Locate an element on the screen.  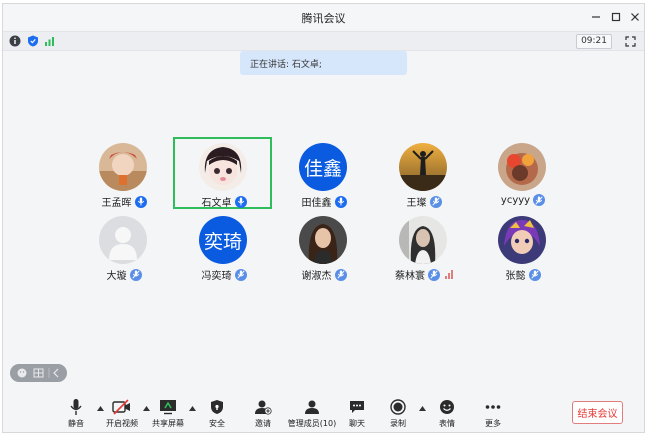
participant-tile: 石文卓 is located at coordinates (224, 175).